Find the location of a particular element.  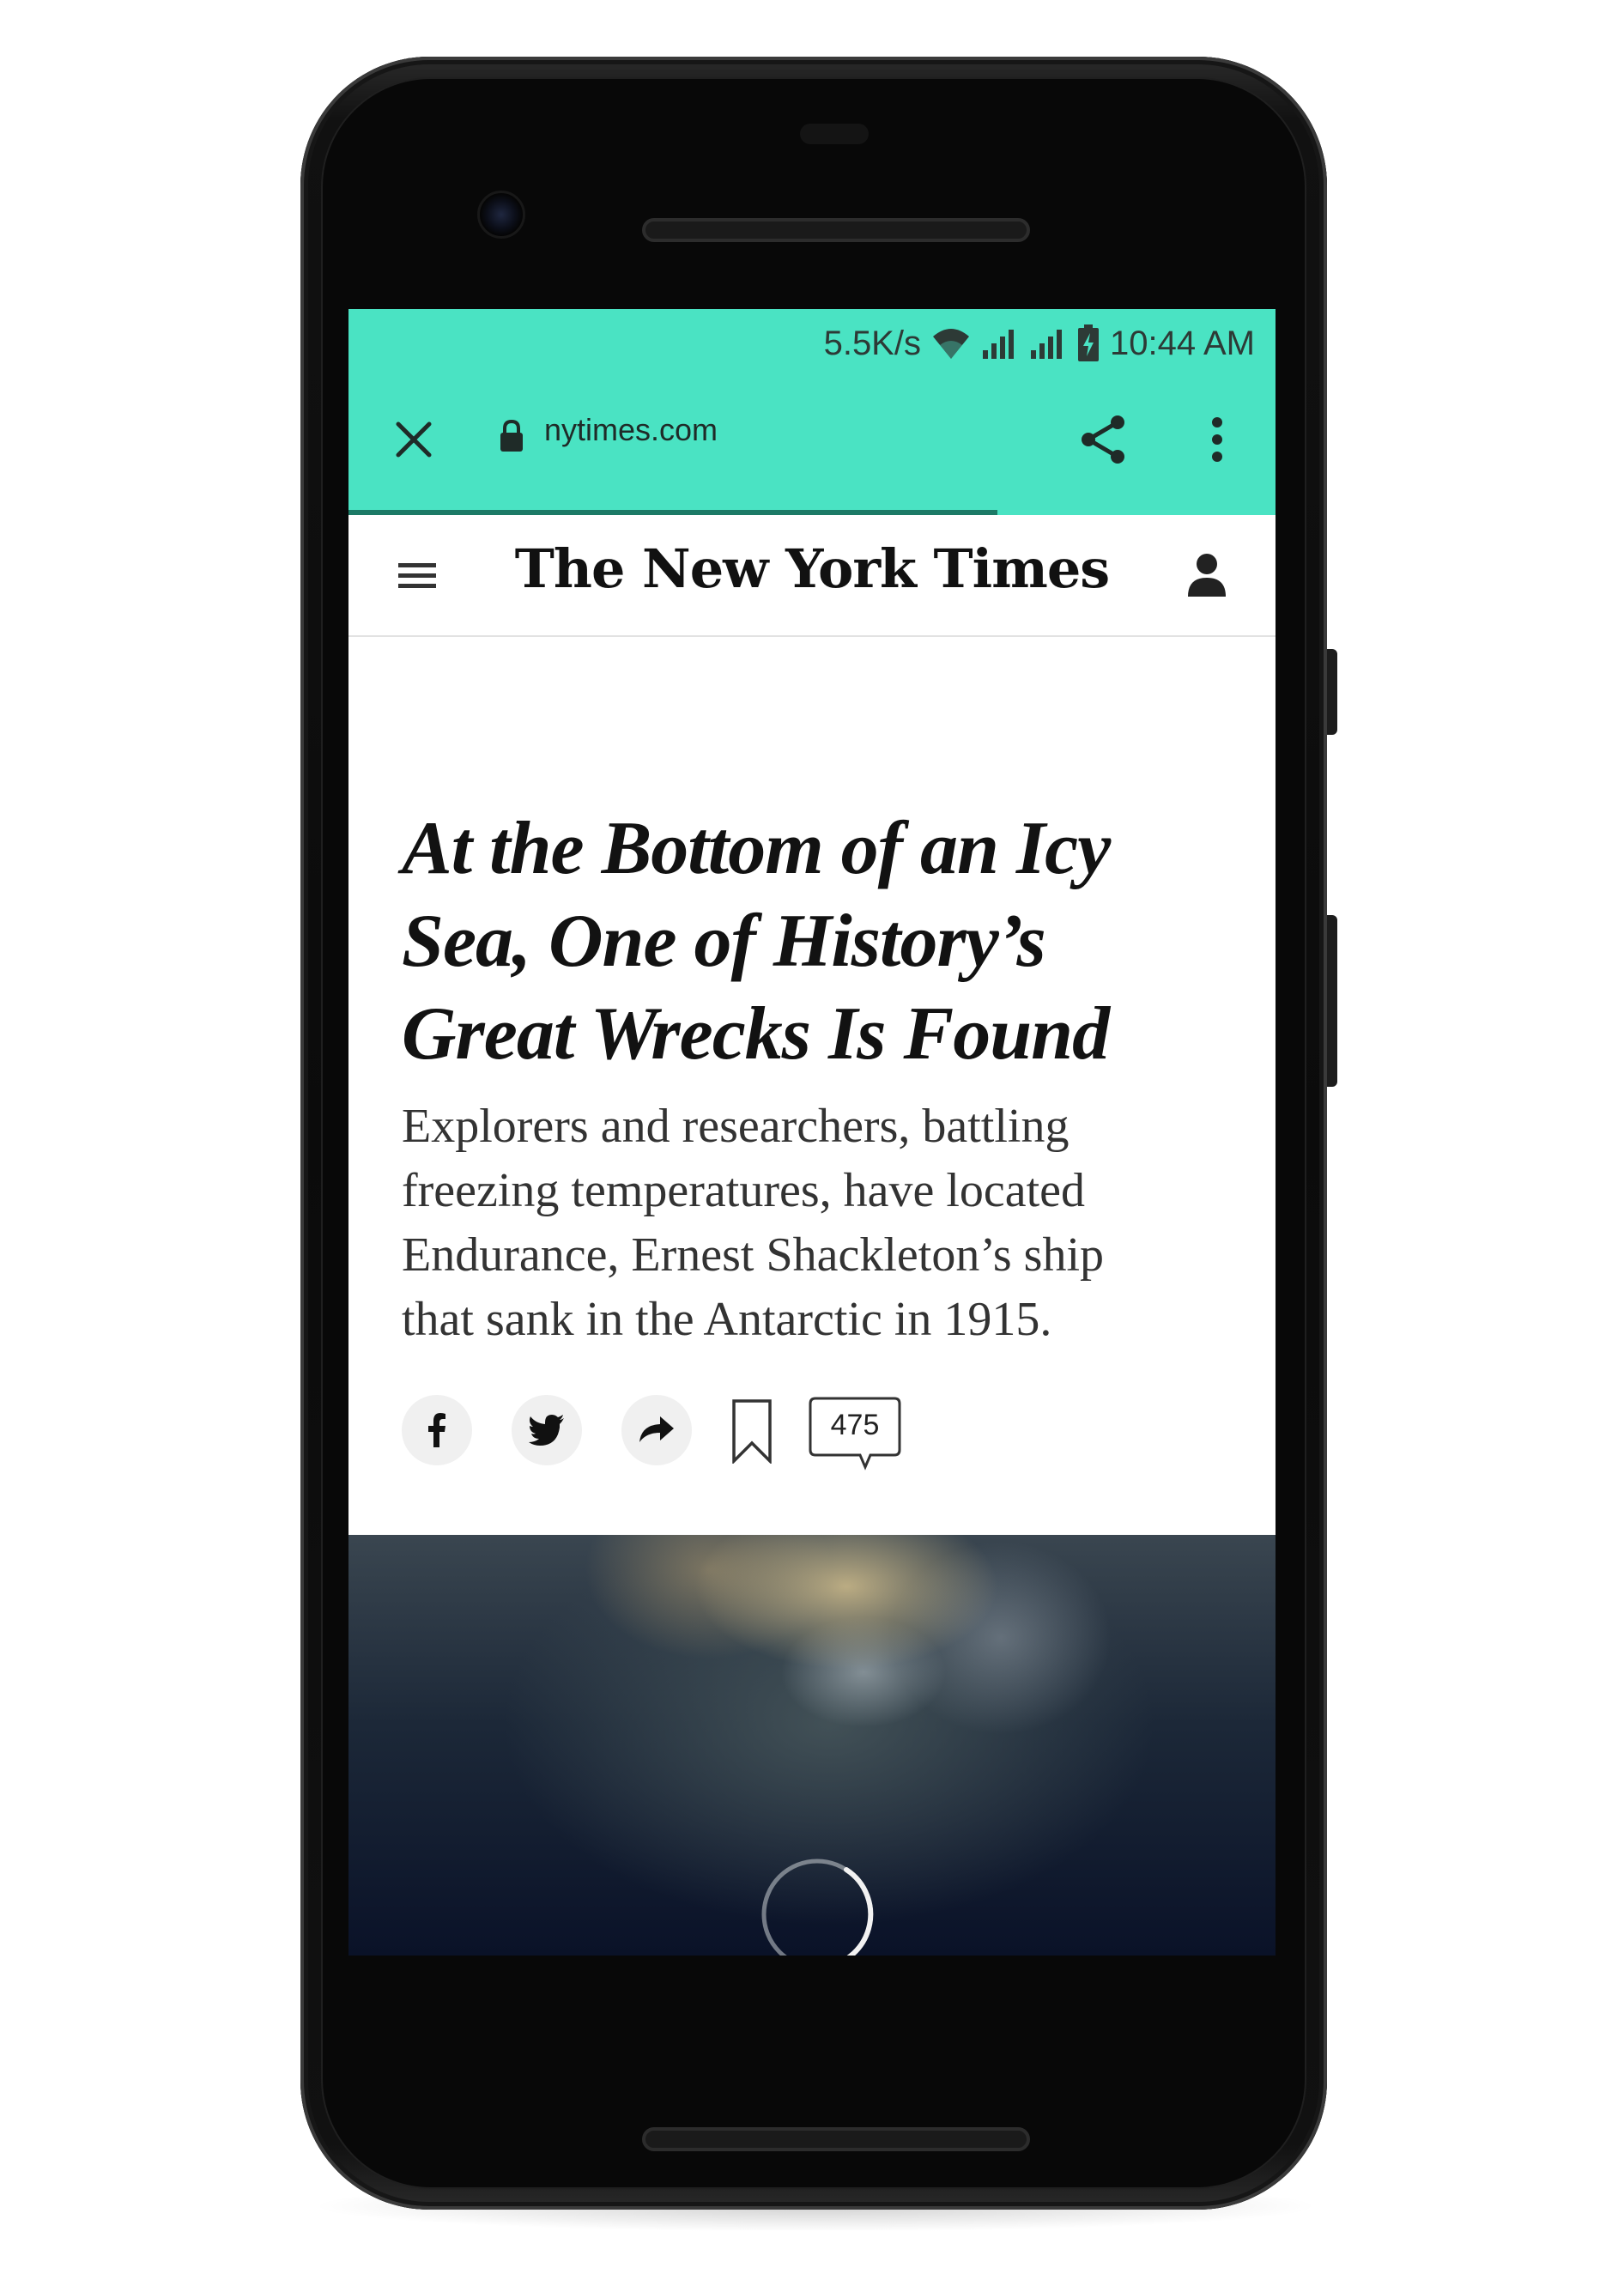

site-logo: The New York Times is located at coordinates (812, 568).